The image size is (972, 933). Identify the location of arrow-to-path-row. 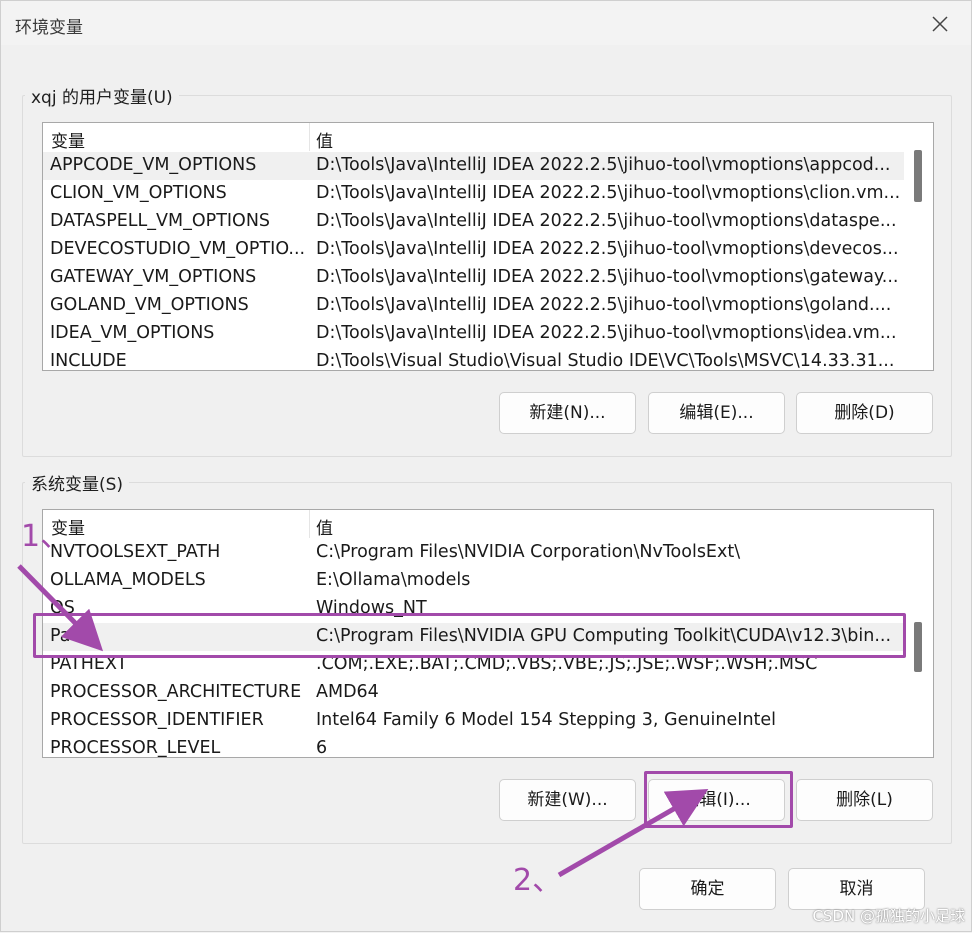
(60, 608).